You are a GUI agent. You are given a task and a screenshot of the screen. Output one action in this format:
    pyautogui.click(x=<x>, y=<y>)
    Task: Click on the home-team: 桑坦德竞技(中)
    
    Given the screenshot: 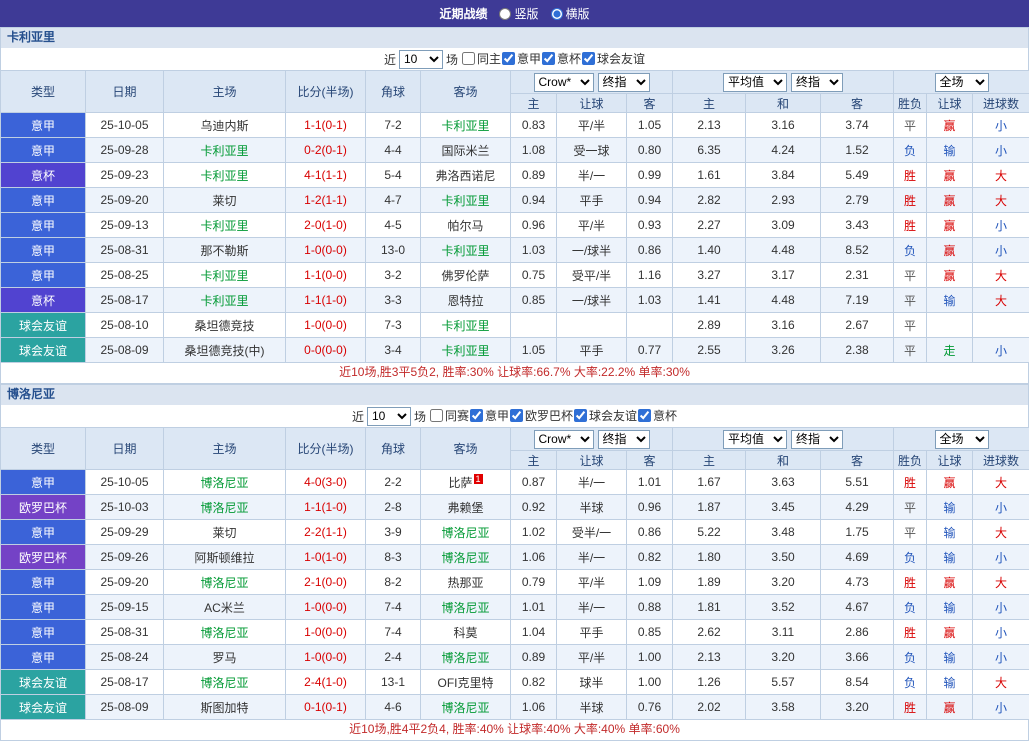 What is the action you would take?
    pyautogui.click(x=225, y=350)
    